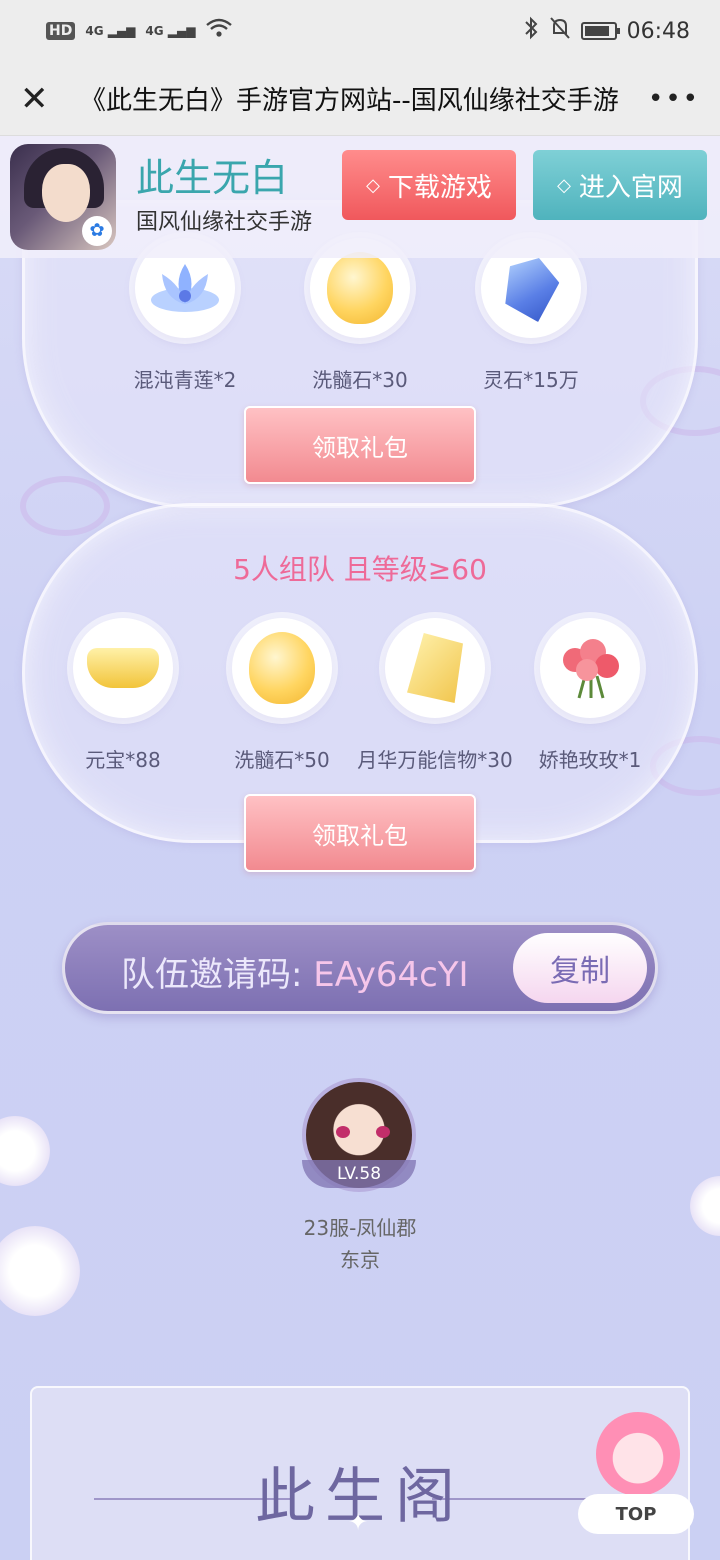 The image size is (720, 1560). I want to click on status-left: HD 4G ▂▄▆ 4G ▂▄▆, so click(139, 31).